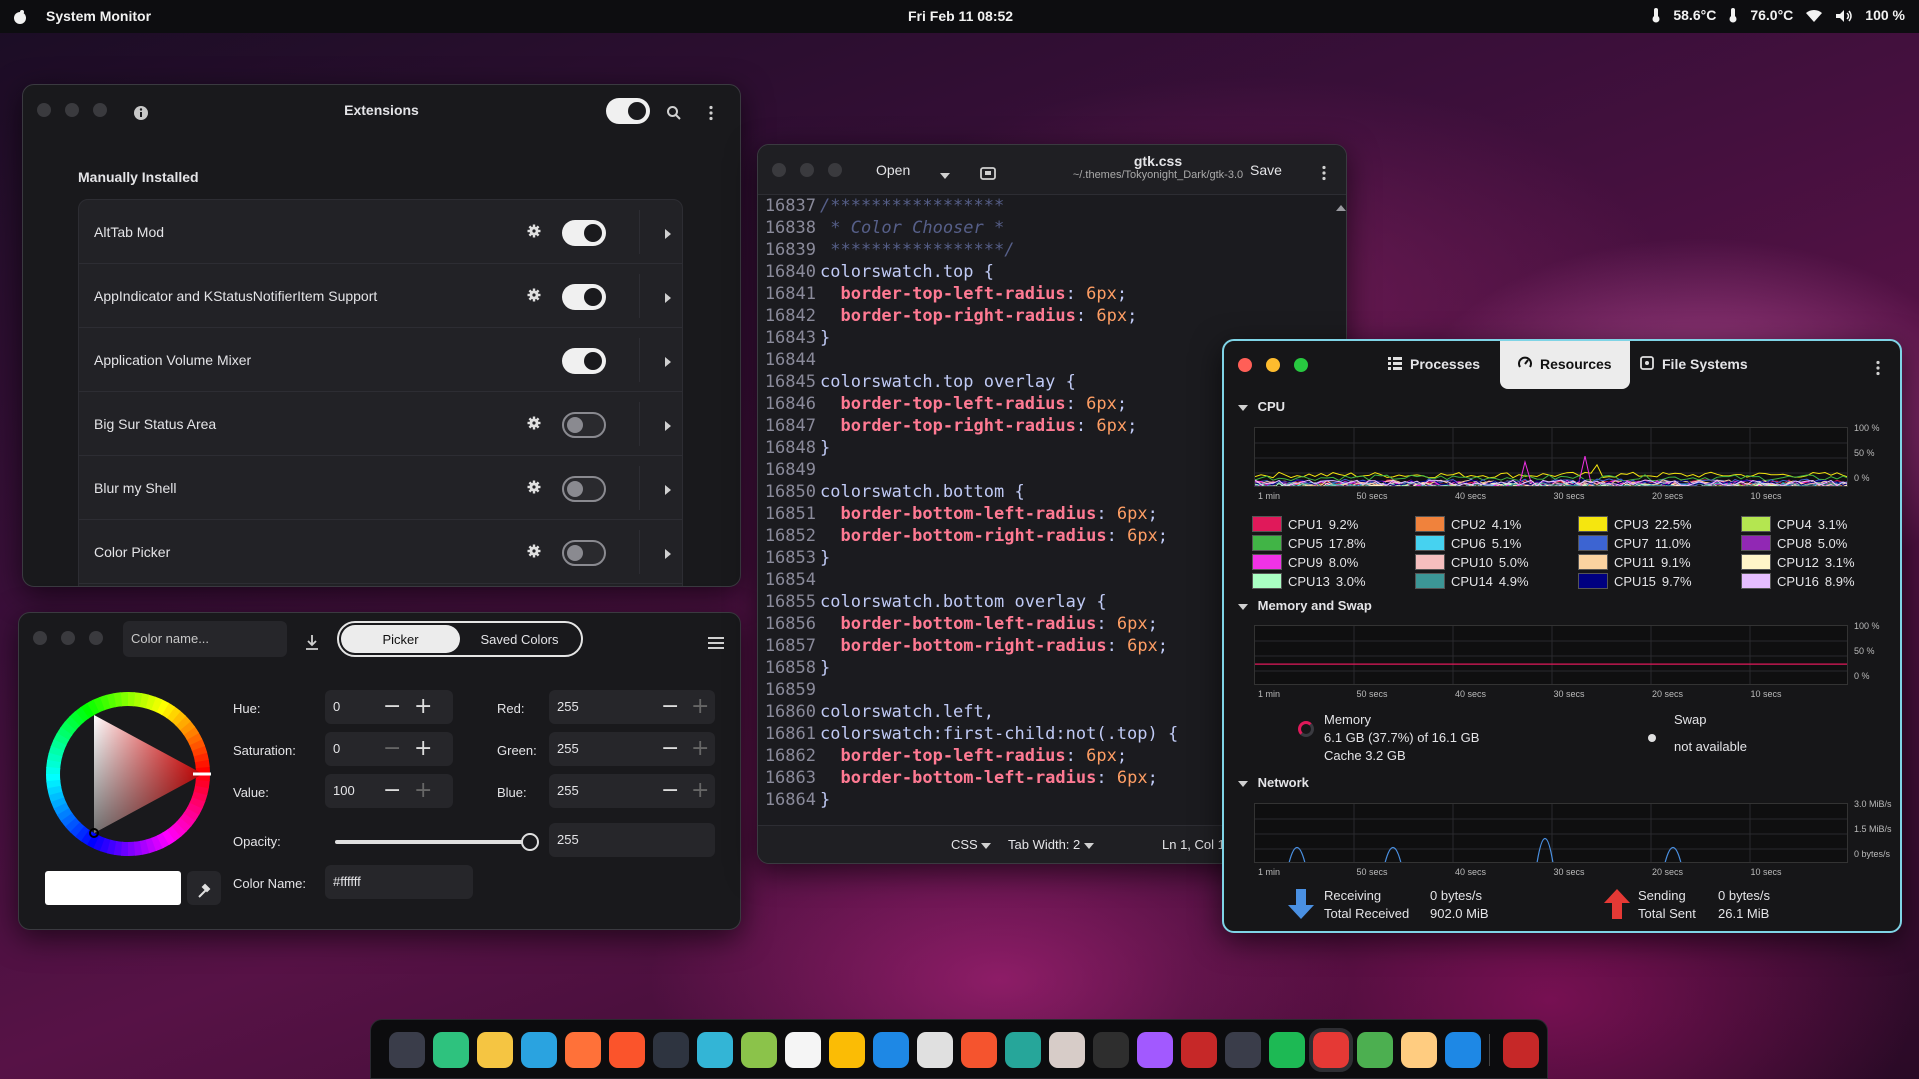 Image resolution: width=1919 pixels, height=1079 pixels. Describe the element at coordinates (98, 16) in the screenshot. I see `active-app-name: System Monitor` at that location.